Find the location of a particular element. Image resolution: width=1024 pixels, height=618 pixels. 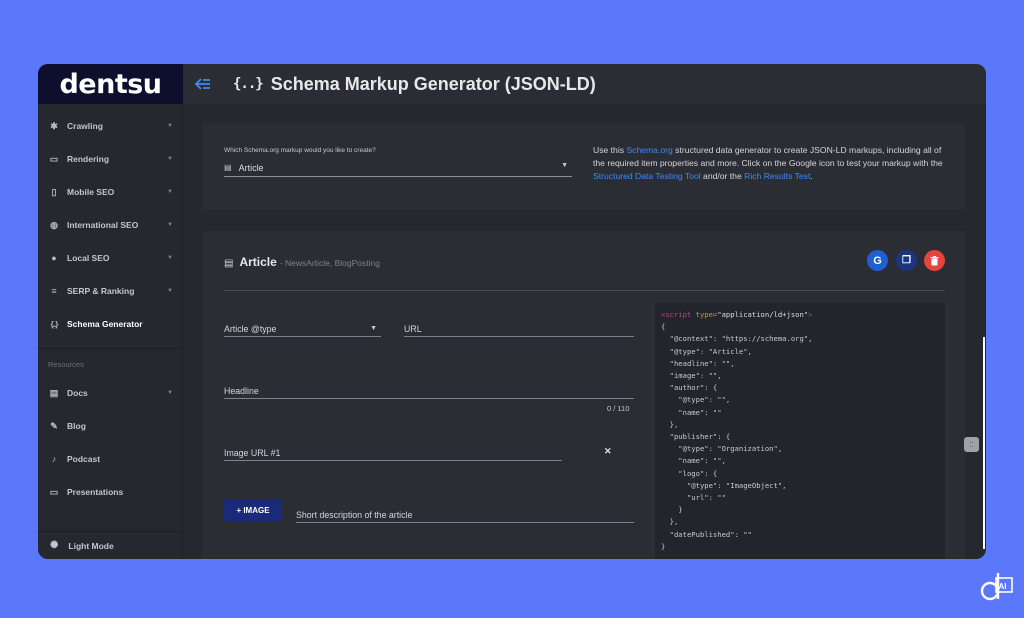

sidebar-item-label: International SEO is located at coordinates (103, 225).